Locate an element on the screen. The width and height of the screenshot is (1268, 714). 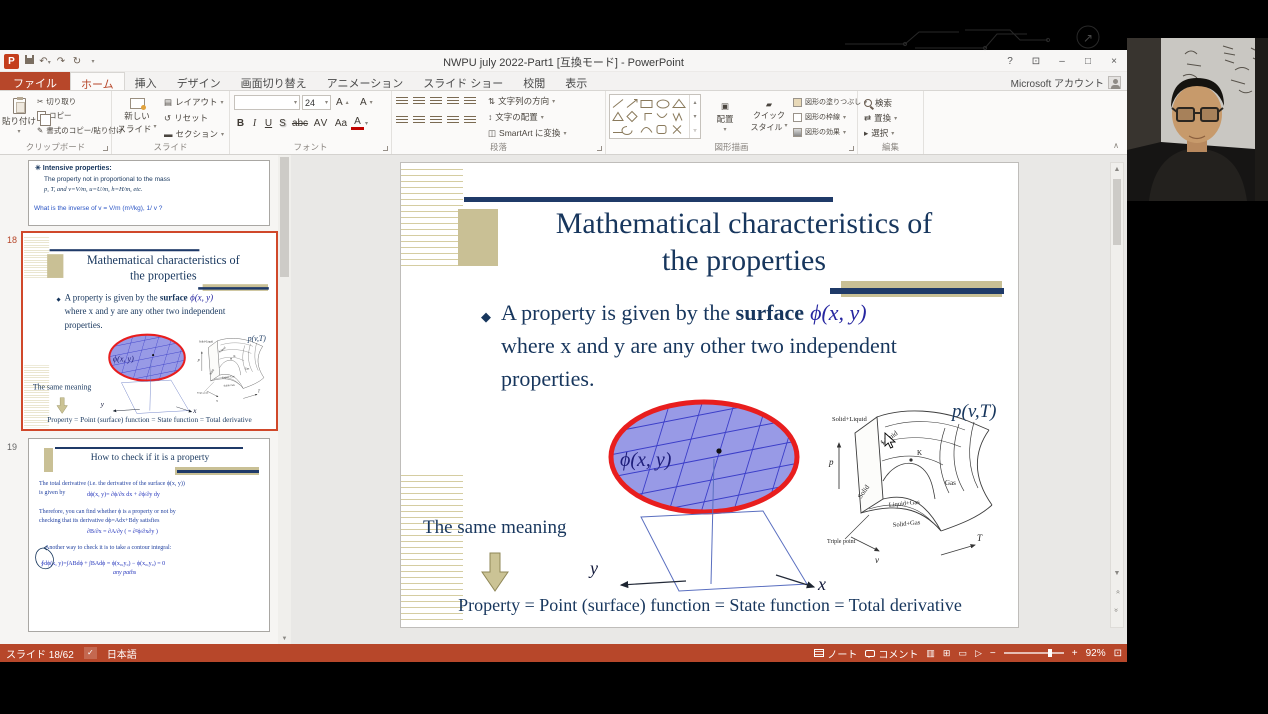
zoom-slider-thumb is located at coordinates (1049, 653).